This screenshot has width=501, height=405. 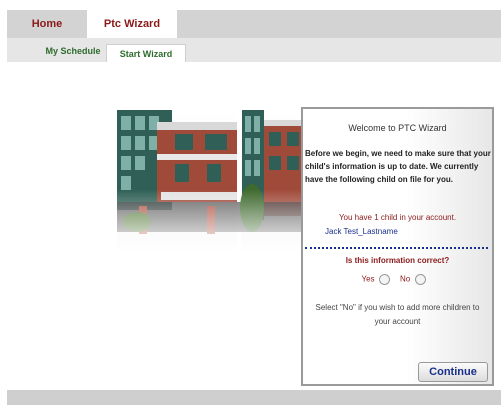 I want to click on tab-my-schedule: My Schedule, so click(x=73, y=51).